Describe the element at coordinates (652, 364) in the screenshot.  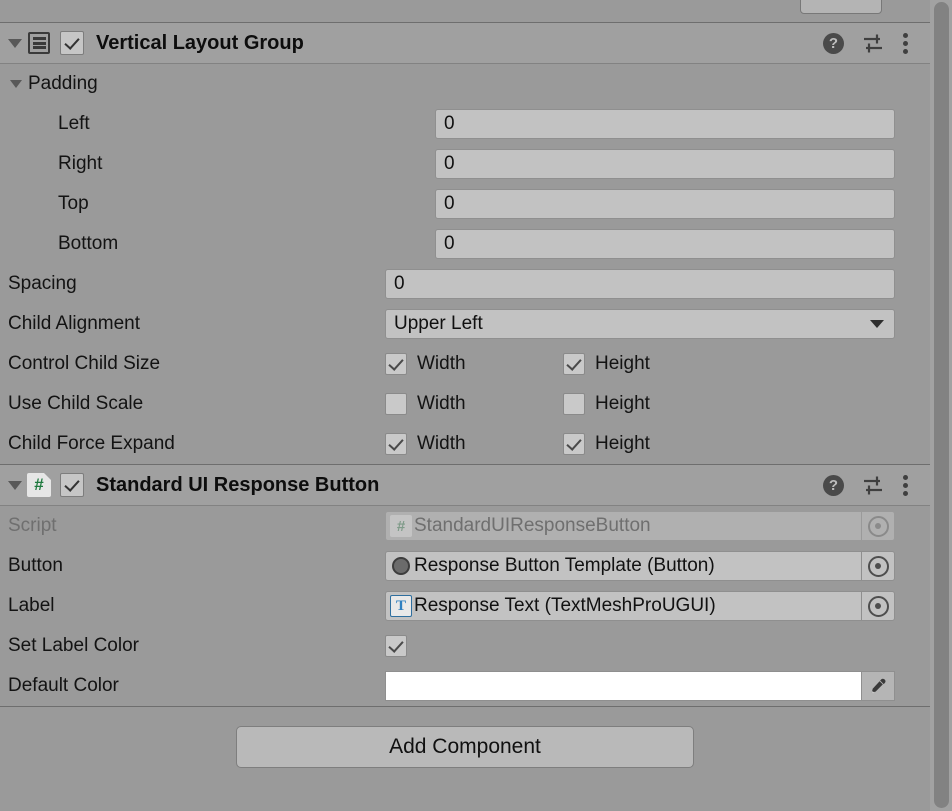
I see `toggle-control-child-size-height: Height` at that location.